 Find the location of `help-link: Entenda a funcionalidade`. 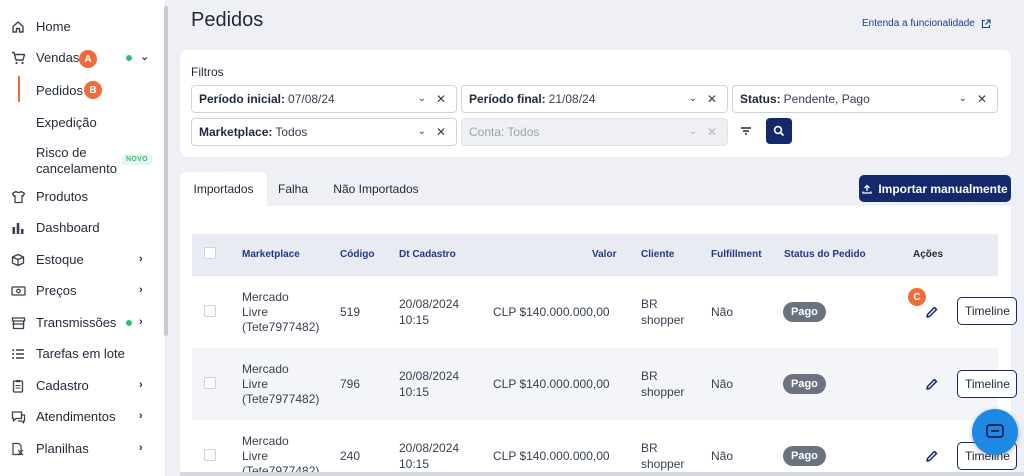

help-link: Entenda a funcionalidade is located at coordinates (926, 23).